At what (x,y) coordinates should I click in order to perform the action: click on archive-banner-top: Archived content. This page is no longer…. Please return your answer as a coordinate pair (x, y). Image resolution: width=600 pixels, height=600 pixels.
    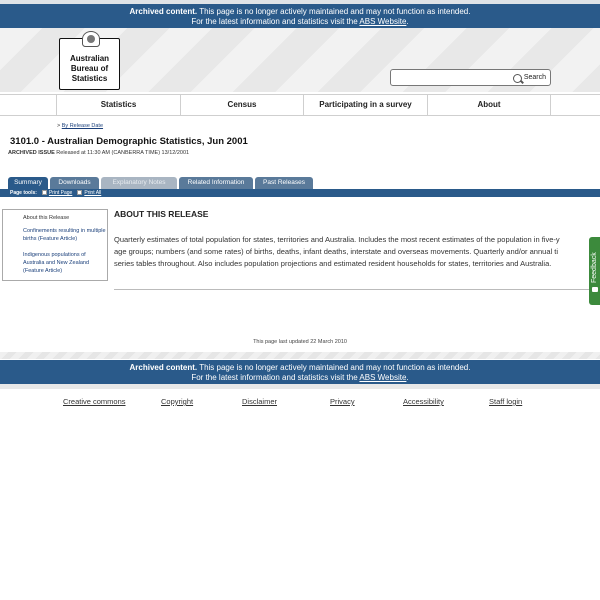
    Looking at the image, I should click on (300, 16).